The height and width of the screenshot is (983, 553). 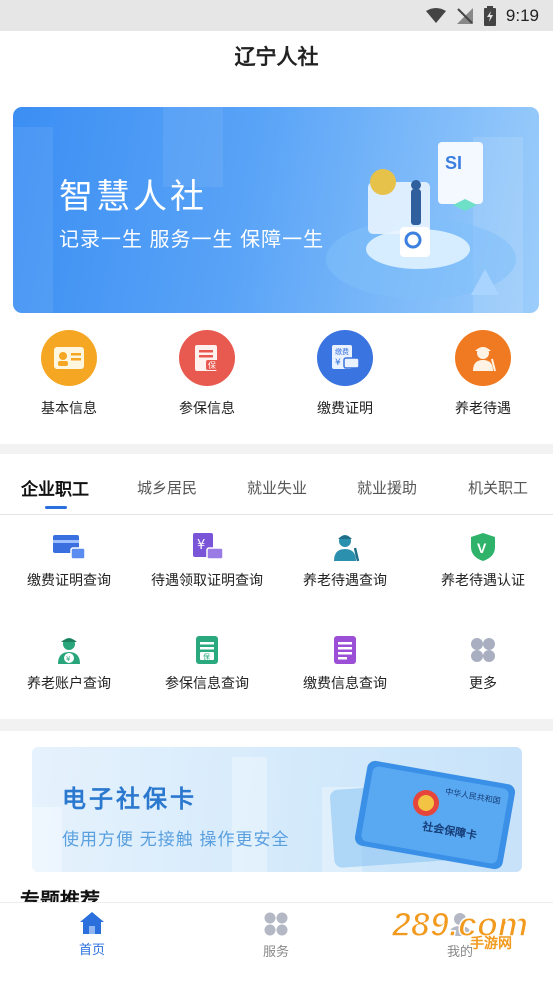 I want to click on status-bar: 9:19, so click(x=276, y=15).